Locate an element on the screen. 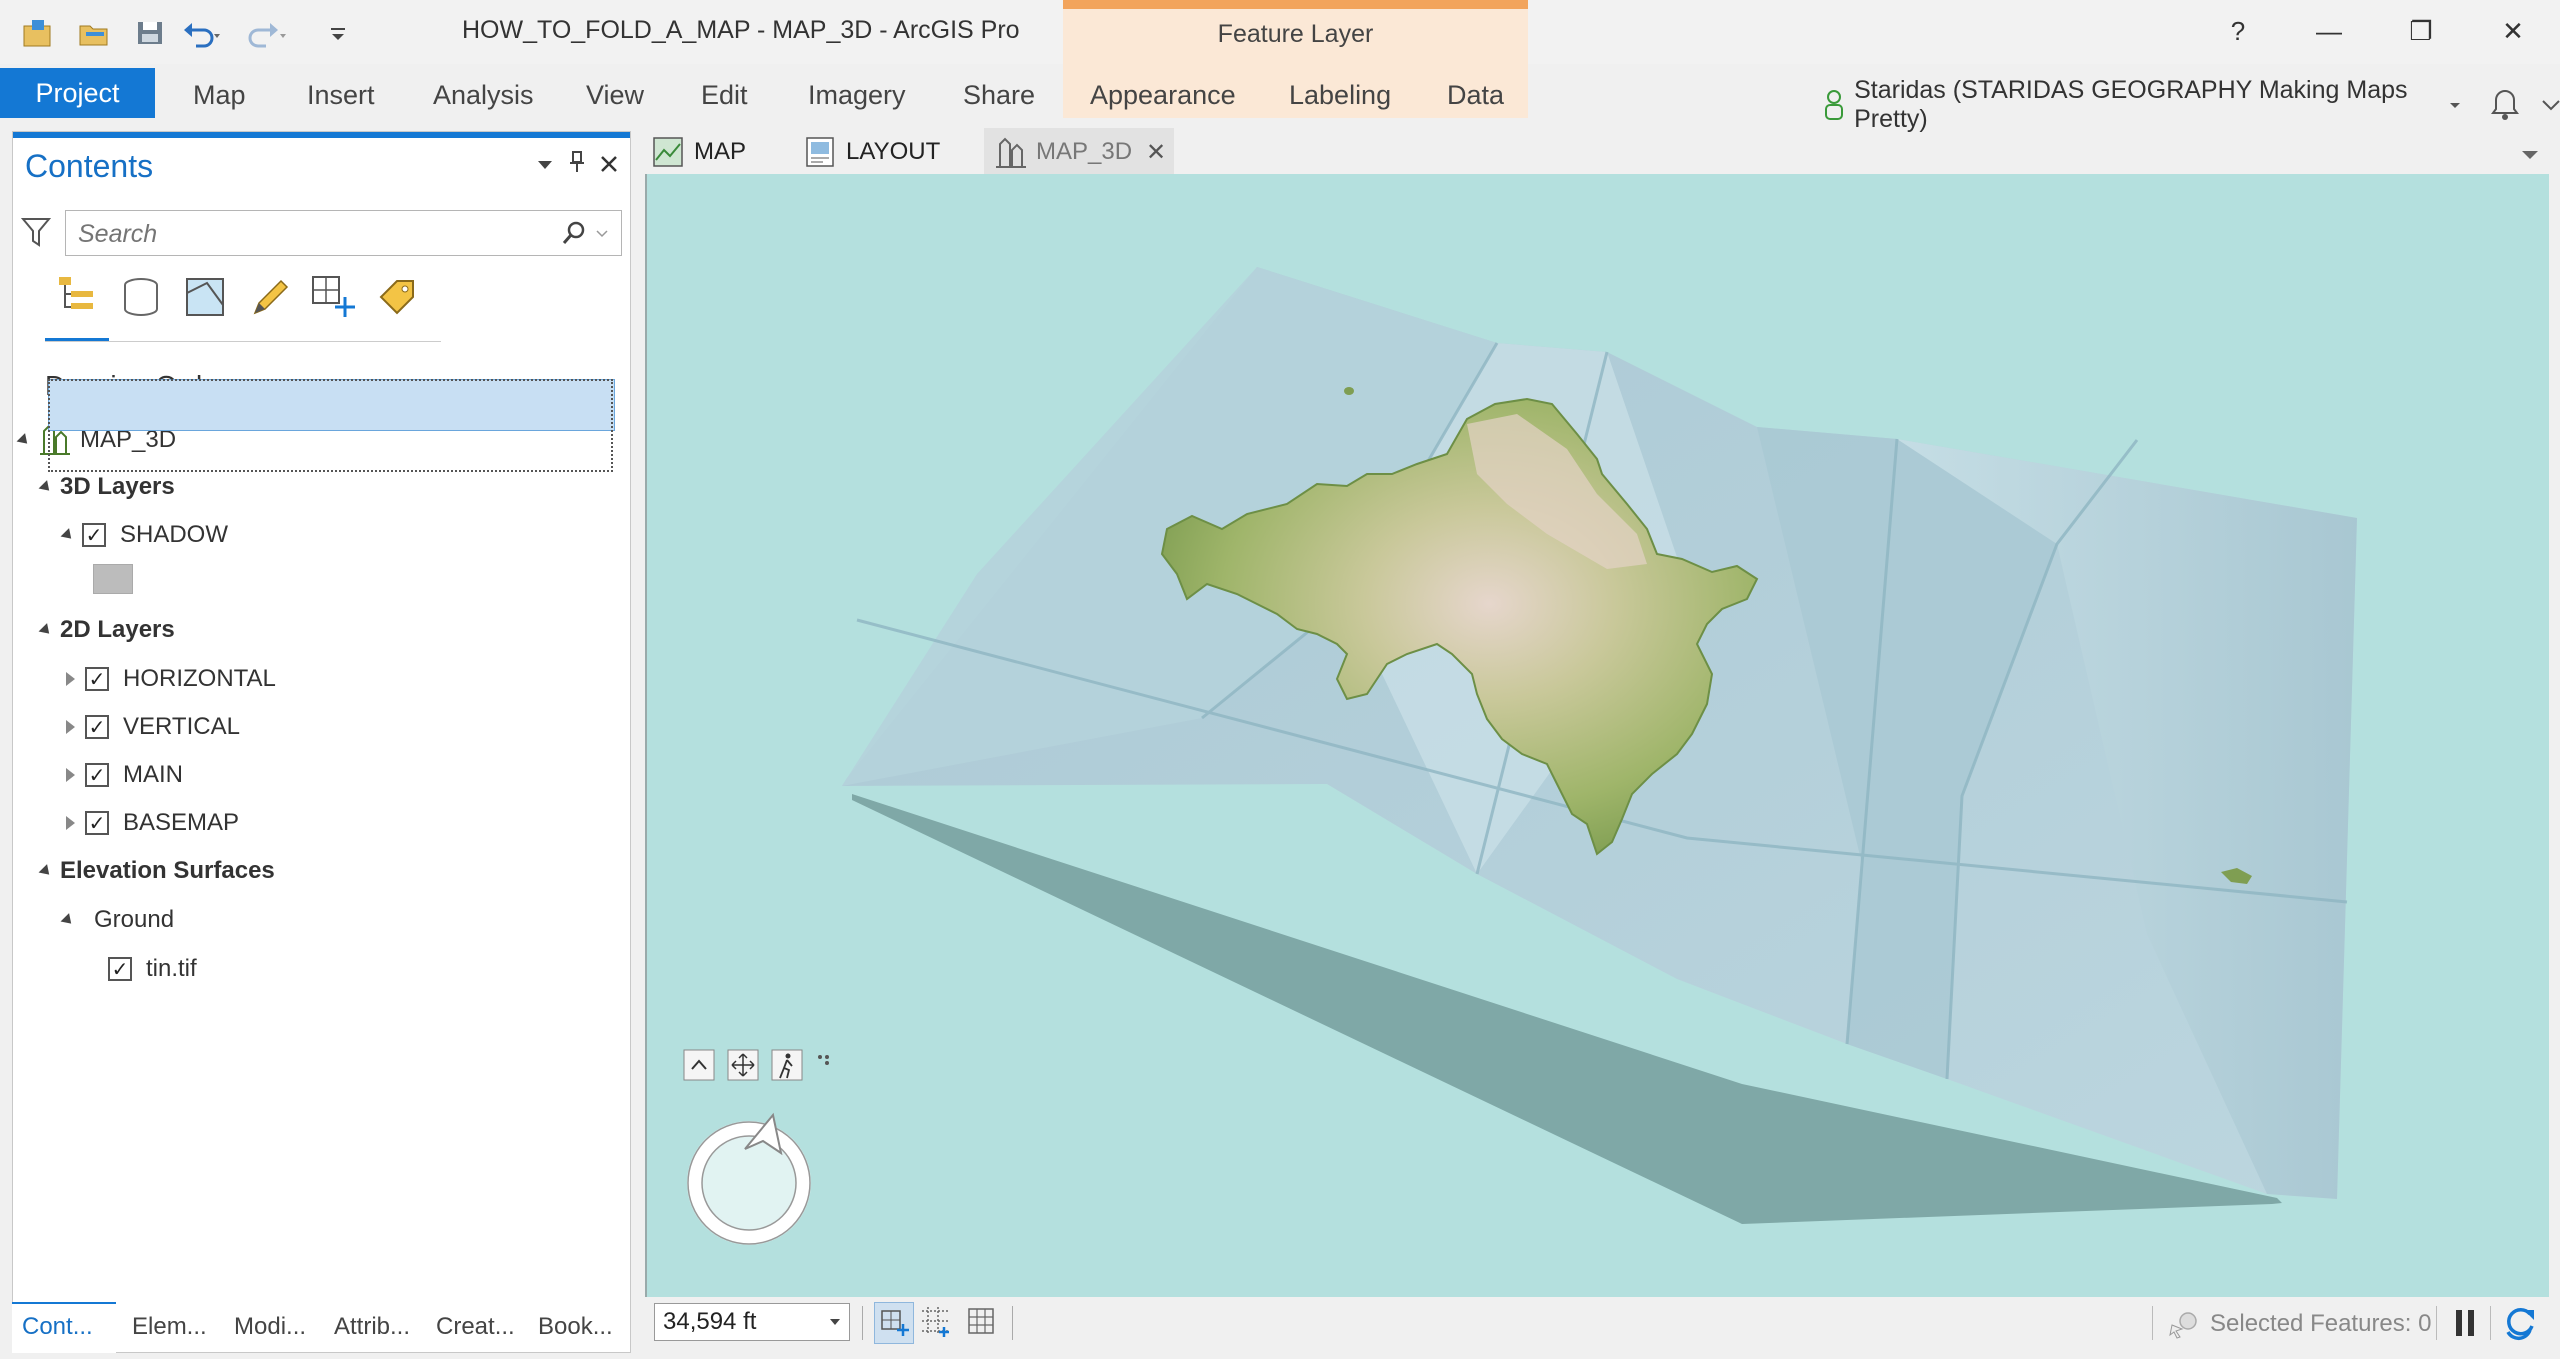  search-input is located at coordinates (308, 234).